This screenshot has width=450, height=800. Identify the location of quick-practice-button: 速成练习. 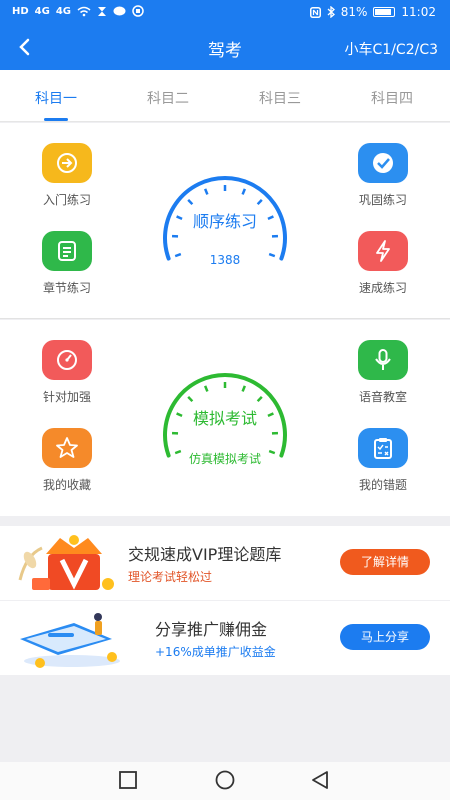
(383, 263).